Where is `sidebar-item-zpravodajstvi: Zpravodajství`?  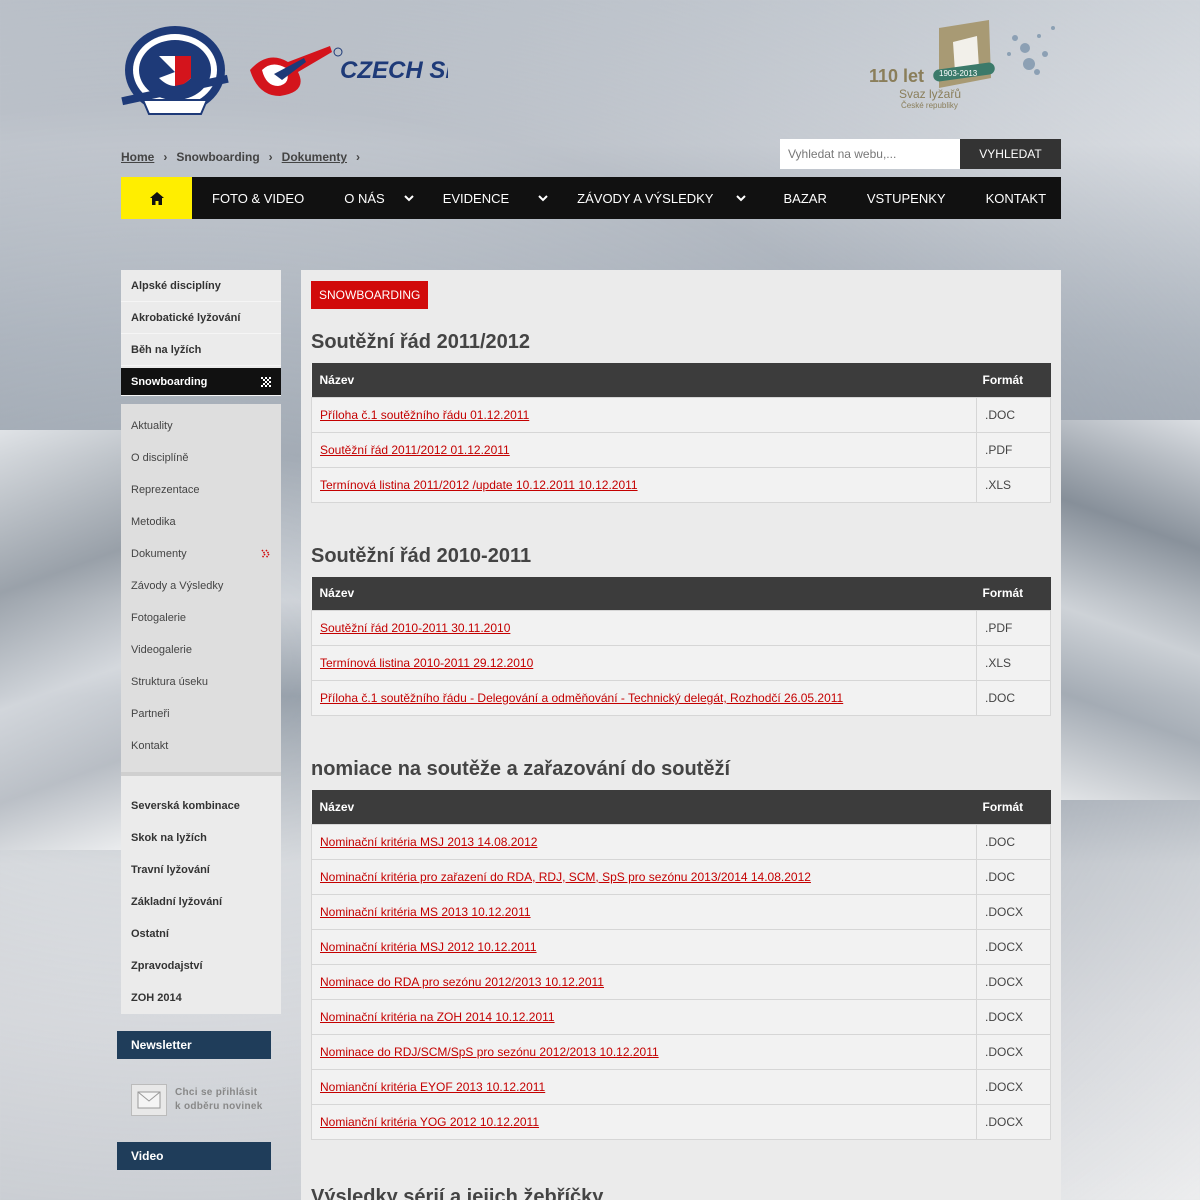
sidebar-item-zpravodajstvi: Zpravodajství is located at coordinates (201, 966).